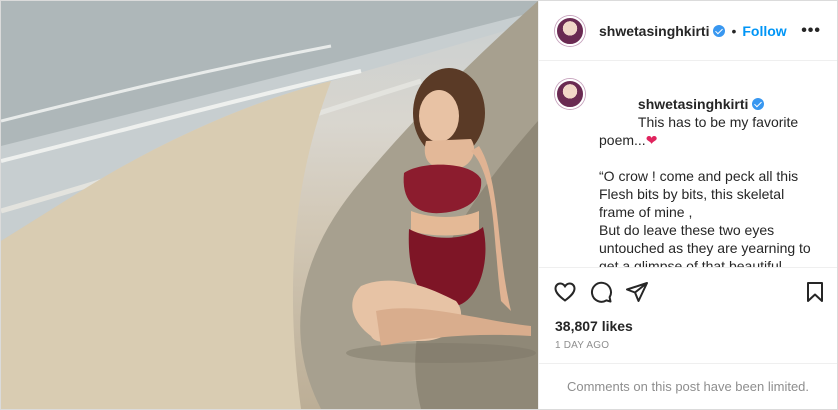  I want to click on action-bar, so click(688, 291).